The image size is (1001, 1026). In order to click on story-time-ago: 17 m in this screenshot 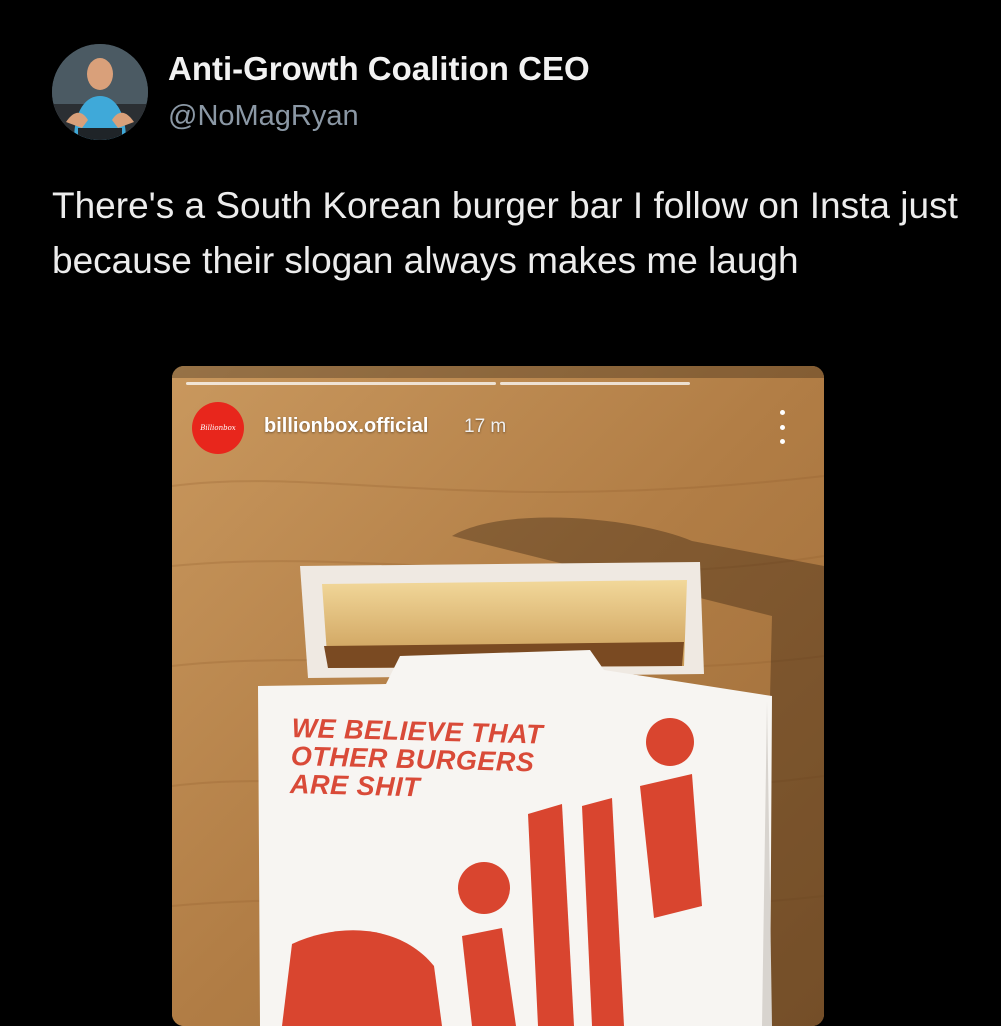, I will do `click(485, 426)`.